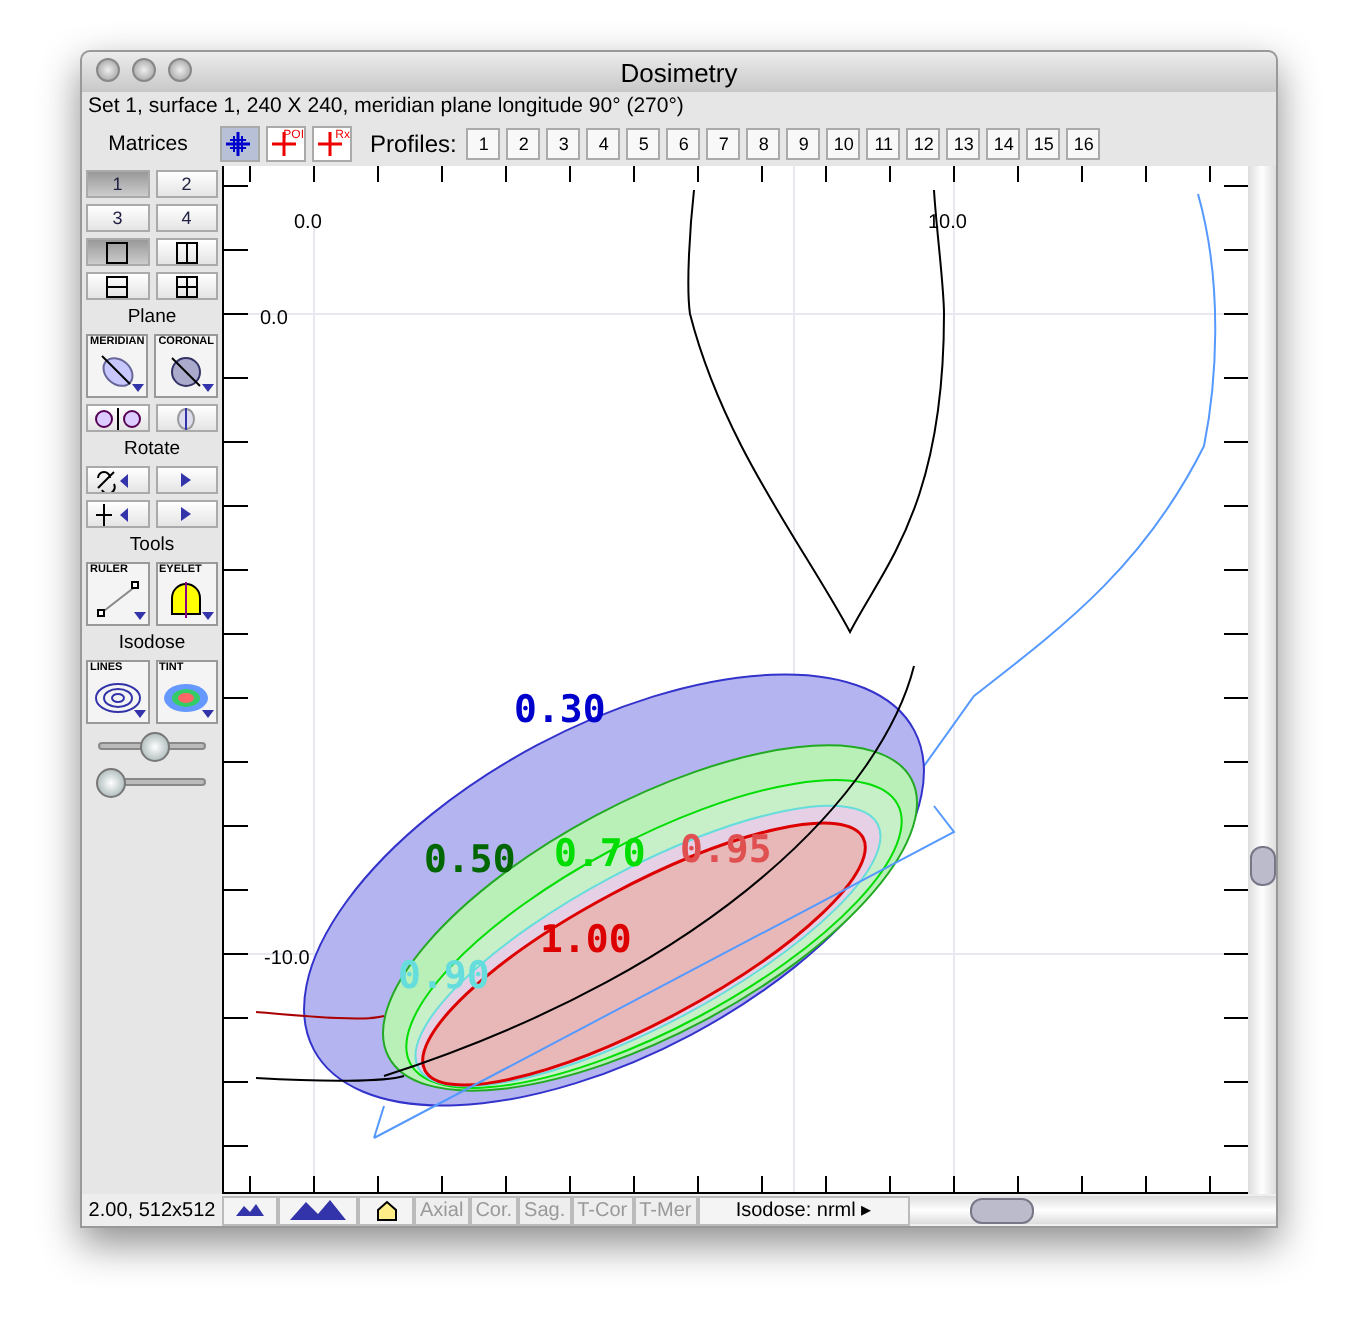 This screenshot has height=1330, width=1354. Describe the element at coordinates (117, 514) in the screenshot. I see `flip-button` at that location.